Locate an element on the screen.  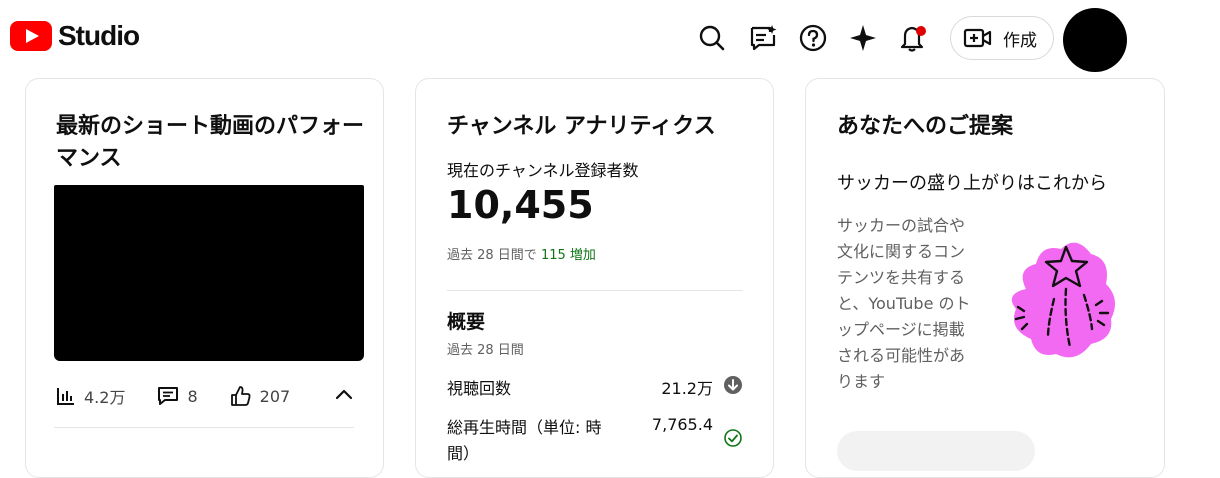
likes-count: 207 is located at coordinates (275, 396).